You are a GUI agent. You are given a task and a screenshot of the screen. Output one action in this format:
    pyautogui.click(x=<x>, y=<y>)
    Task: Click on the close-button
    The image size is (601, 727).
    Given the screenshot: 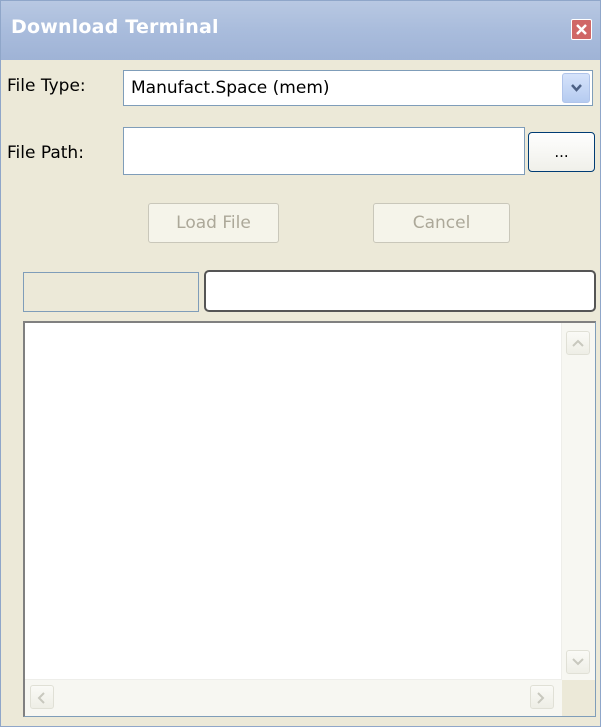 What is the action you would take?
    pyautogui.click(x=581, y=29)
    